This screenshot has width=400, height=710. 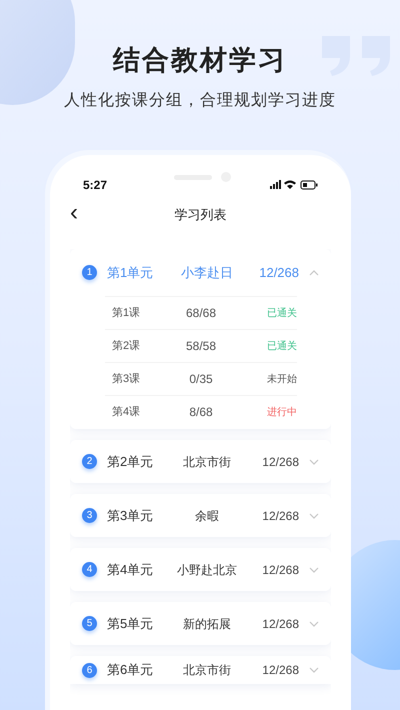 What do you see at coordinates (207, 624) in the screenshot?
I see `unit-topic: 新的拓展` at bounding box center [207, 624].